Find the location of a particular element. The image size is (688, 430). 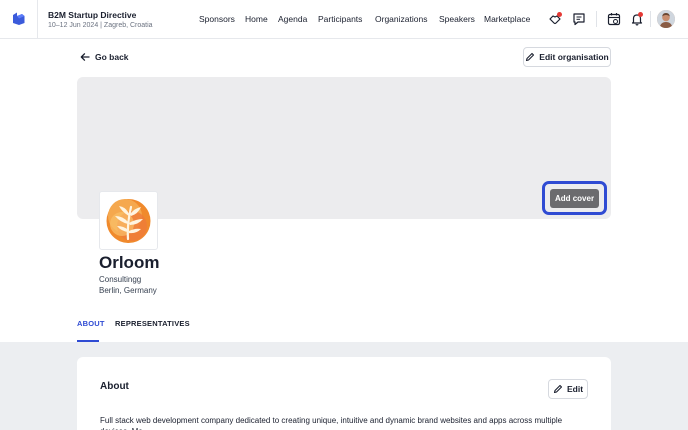

edit-about-button: Edit is located at coordinates (568, 389).